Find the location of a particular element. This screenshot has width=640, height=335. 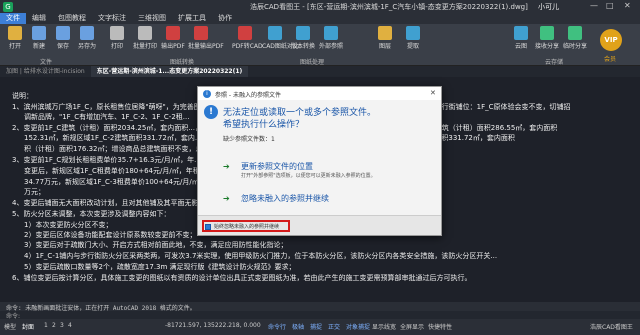

dialog-header: i 参照 - 未融入的参照文件 ✕ is located at coordinates (319, 93).